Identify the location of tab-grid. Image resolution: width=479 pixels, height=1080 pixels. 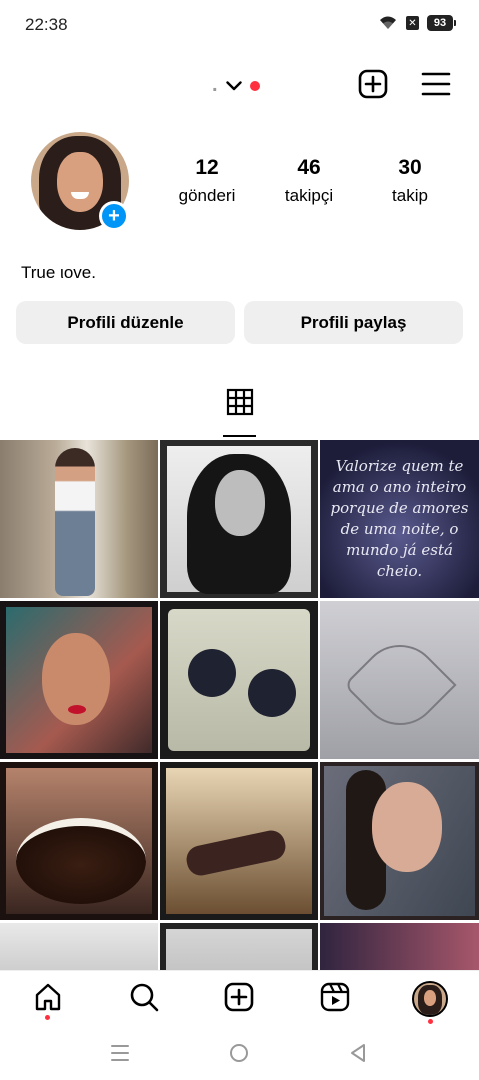
(240, 412).